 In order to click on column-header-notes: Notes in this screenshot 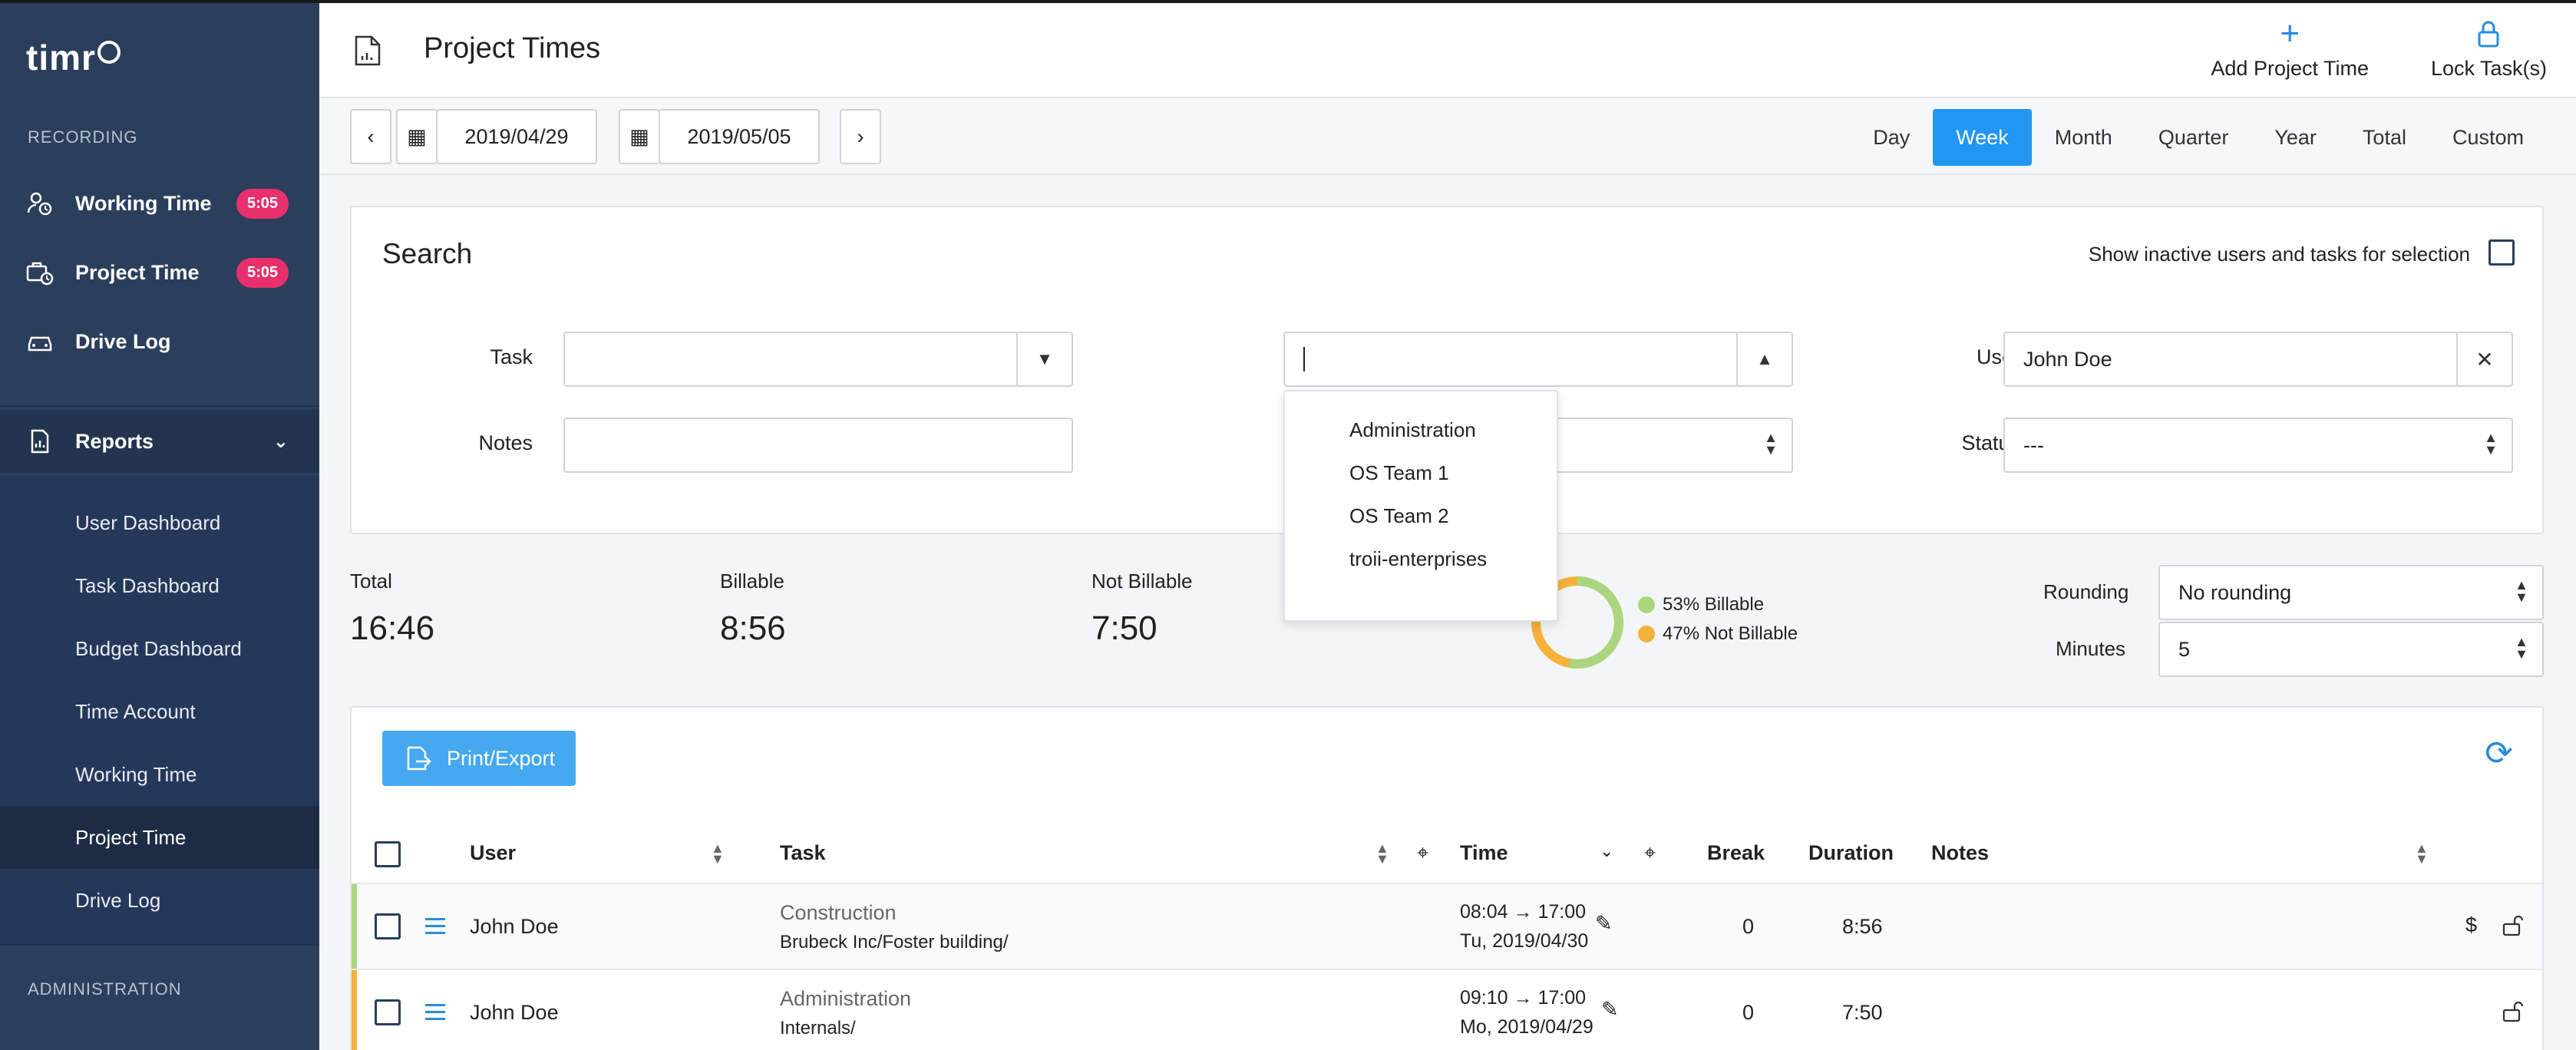, I will do `click(1960, 853)`.